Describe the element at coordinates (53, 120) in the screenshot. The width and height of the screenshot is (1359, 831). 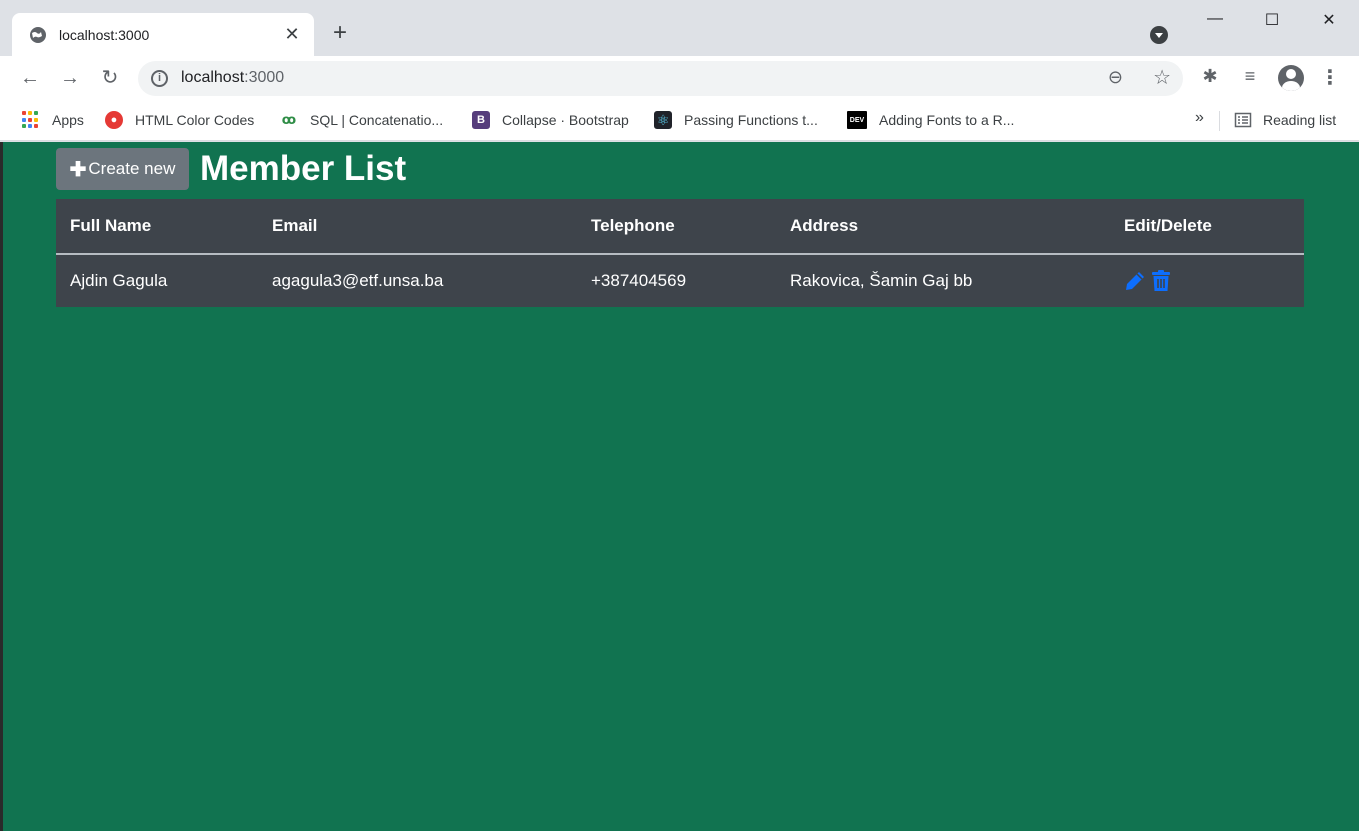
I see `bookmark-apps: Apps` at that location.